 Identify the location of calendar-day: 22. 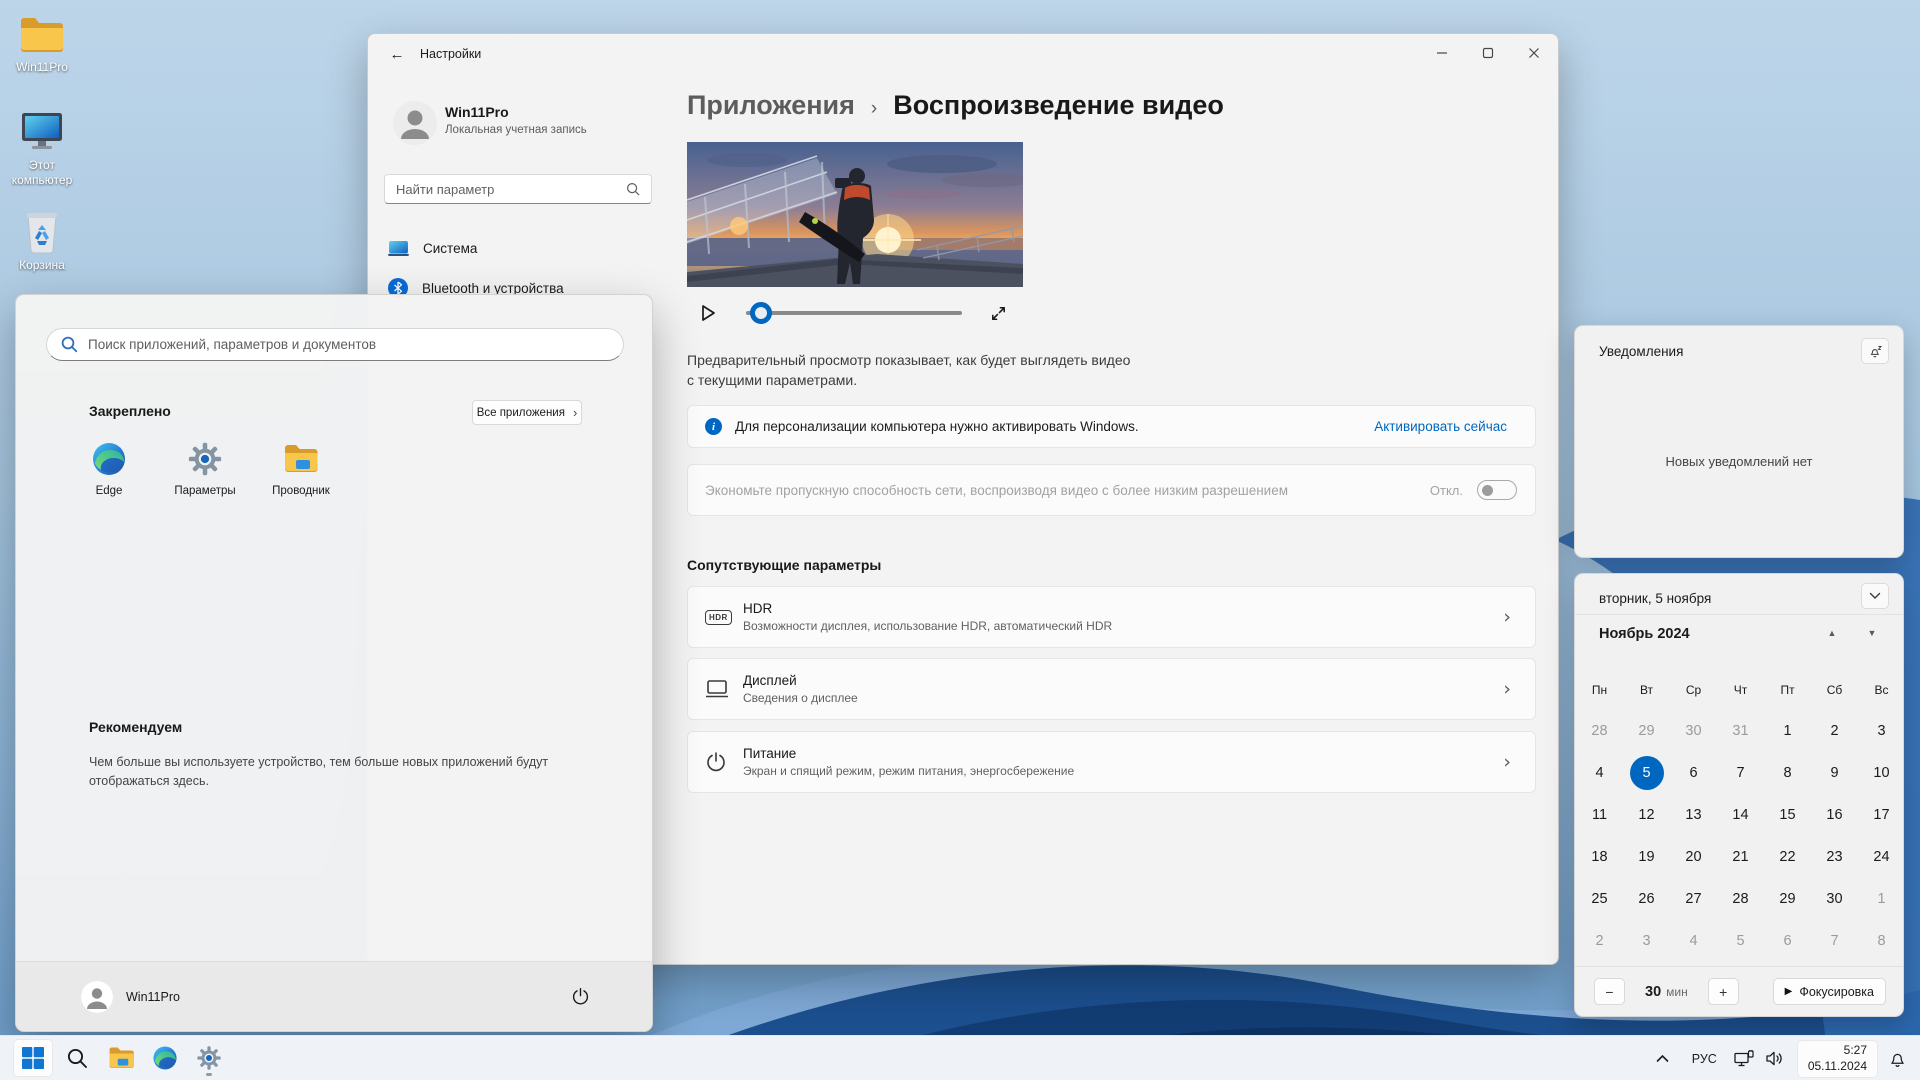
(1787, 857).